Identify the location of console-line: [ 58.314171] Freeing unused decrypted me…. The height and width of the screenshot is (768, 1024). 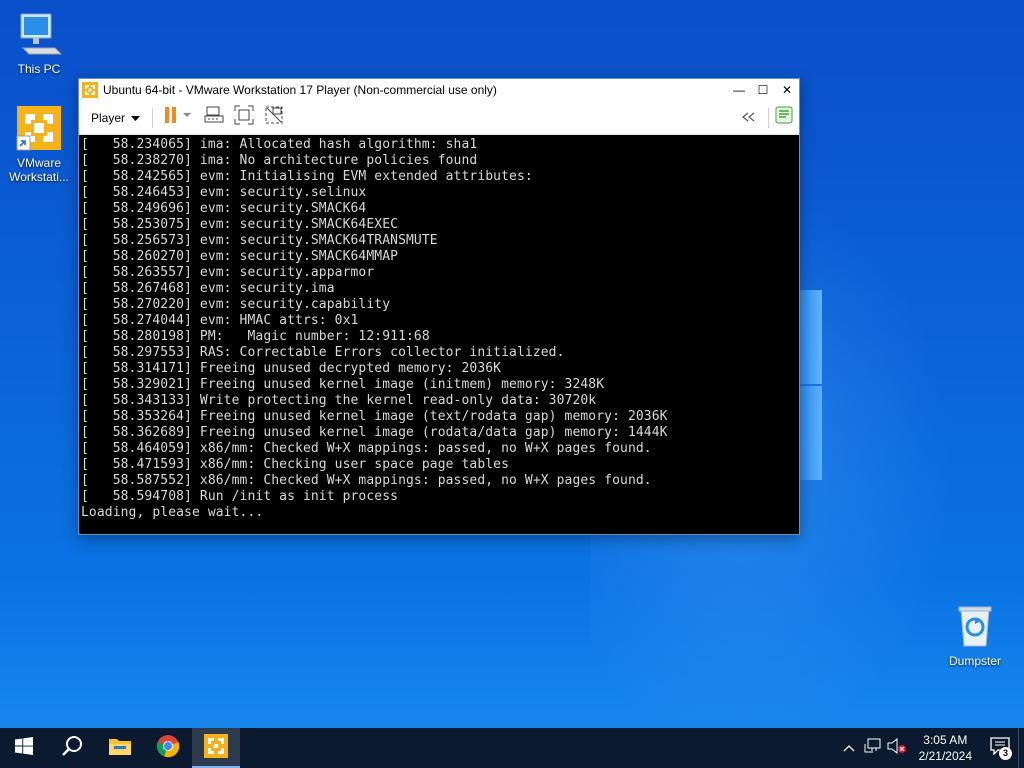
(291, 368).